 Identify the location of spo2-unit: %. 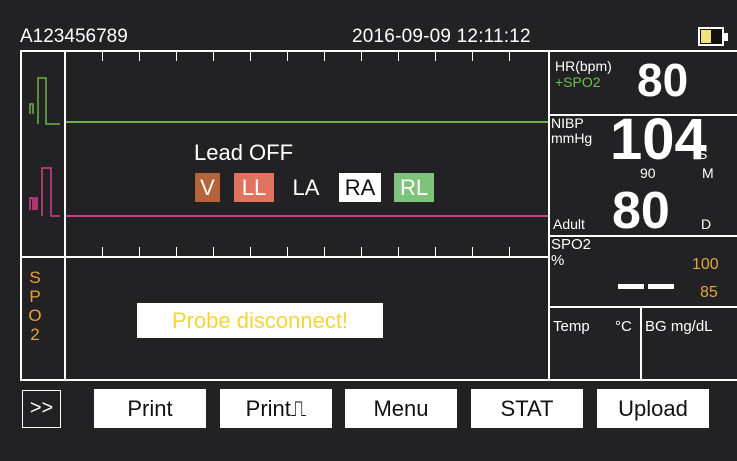
(558, 260).